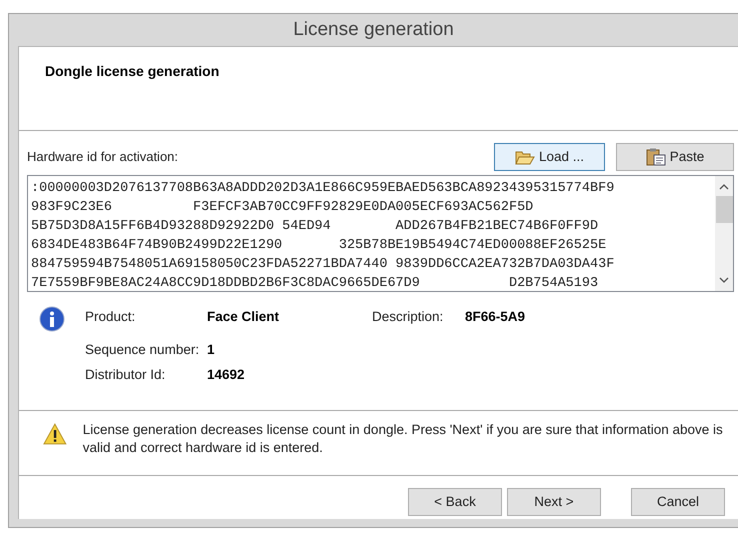 The width and height of the screenshot is (738, 533). I want to click on info-icon, so click(52, 319).